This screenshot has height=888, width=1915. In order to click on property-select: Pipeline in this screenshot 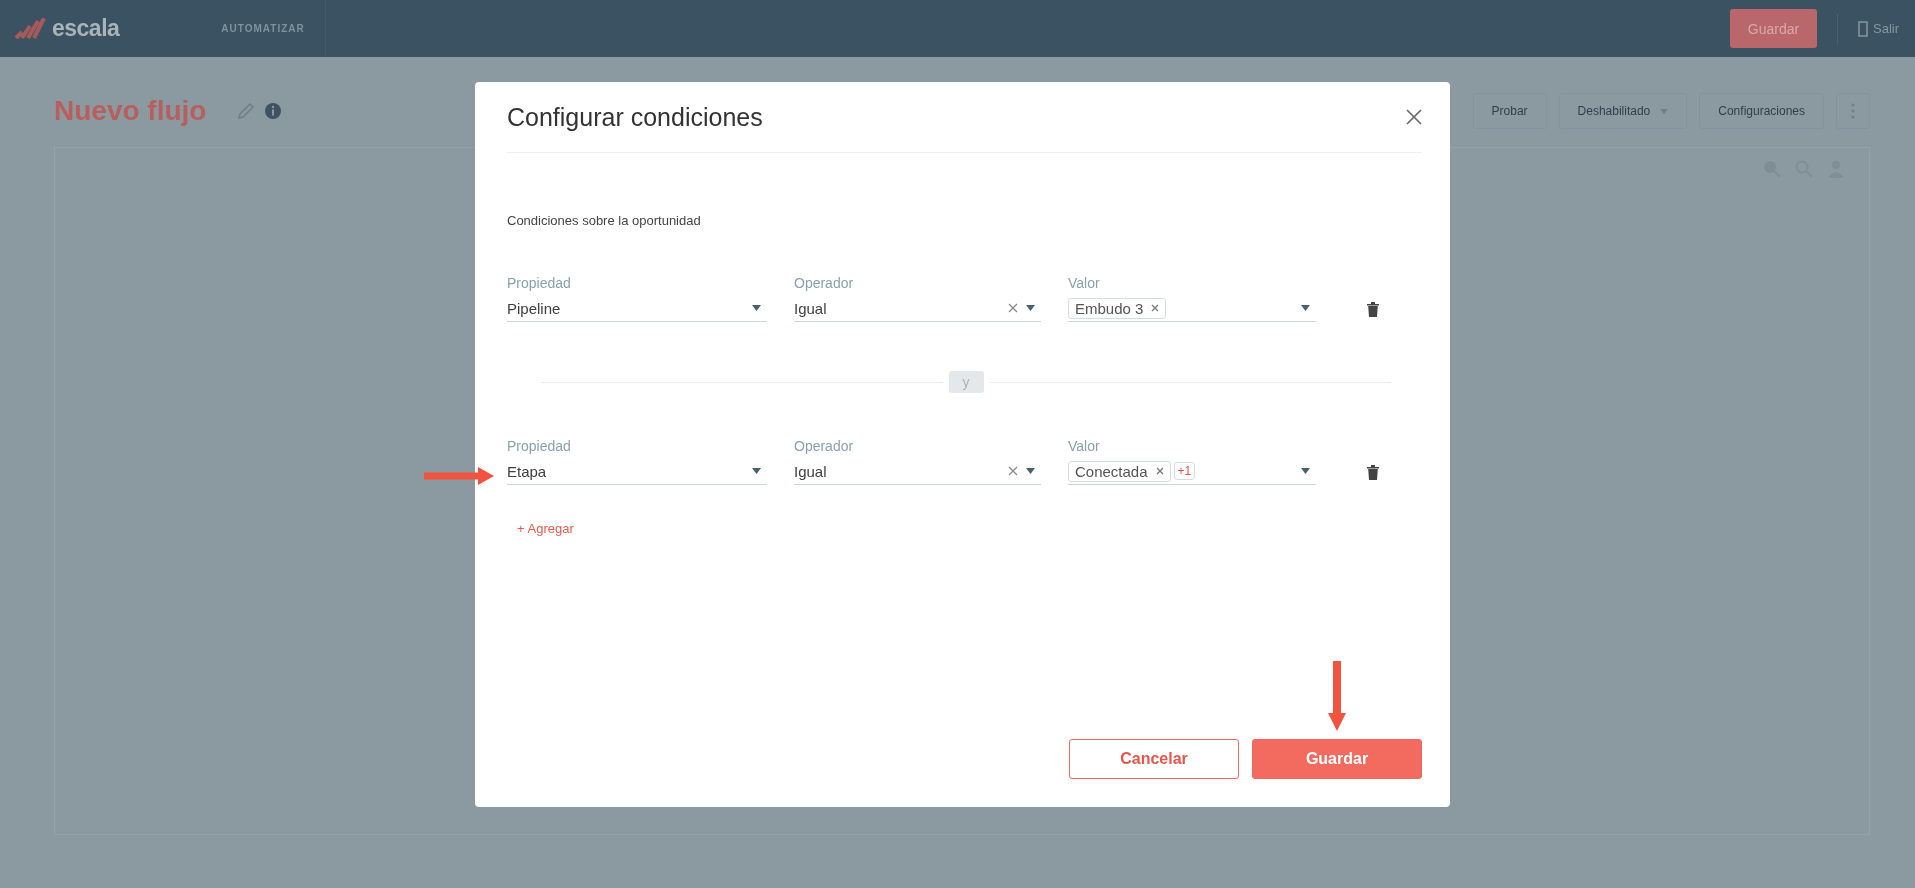, I will do `click(637, 308)`.